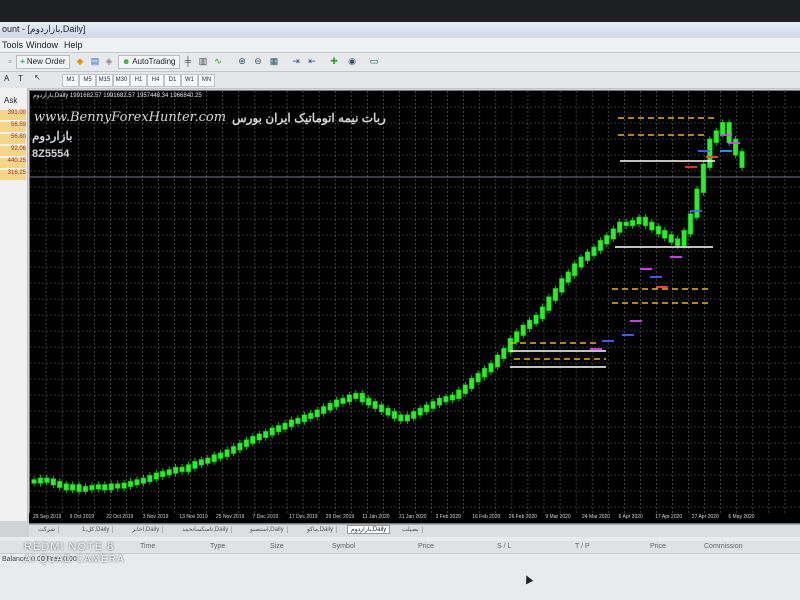  Describe the element at coordinates (146, 529) in the screenshot. I see `chart-tab: اخابر,Daily` at that location.